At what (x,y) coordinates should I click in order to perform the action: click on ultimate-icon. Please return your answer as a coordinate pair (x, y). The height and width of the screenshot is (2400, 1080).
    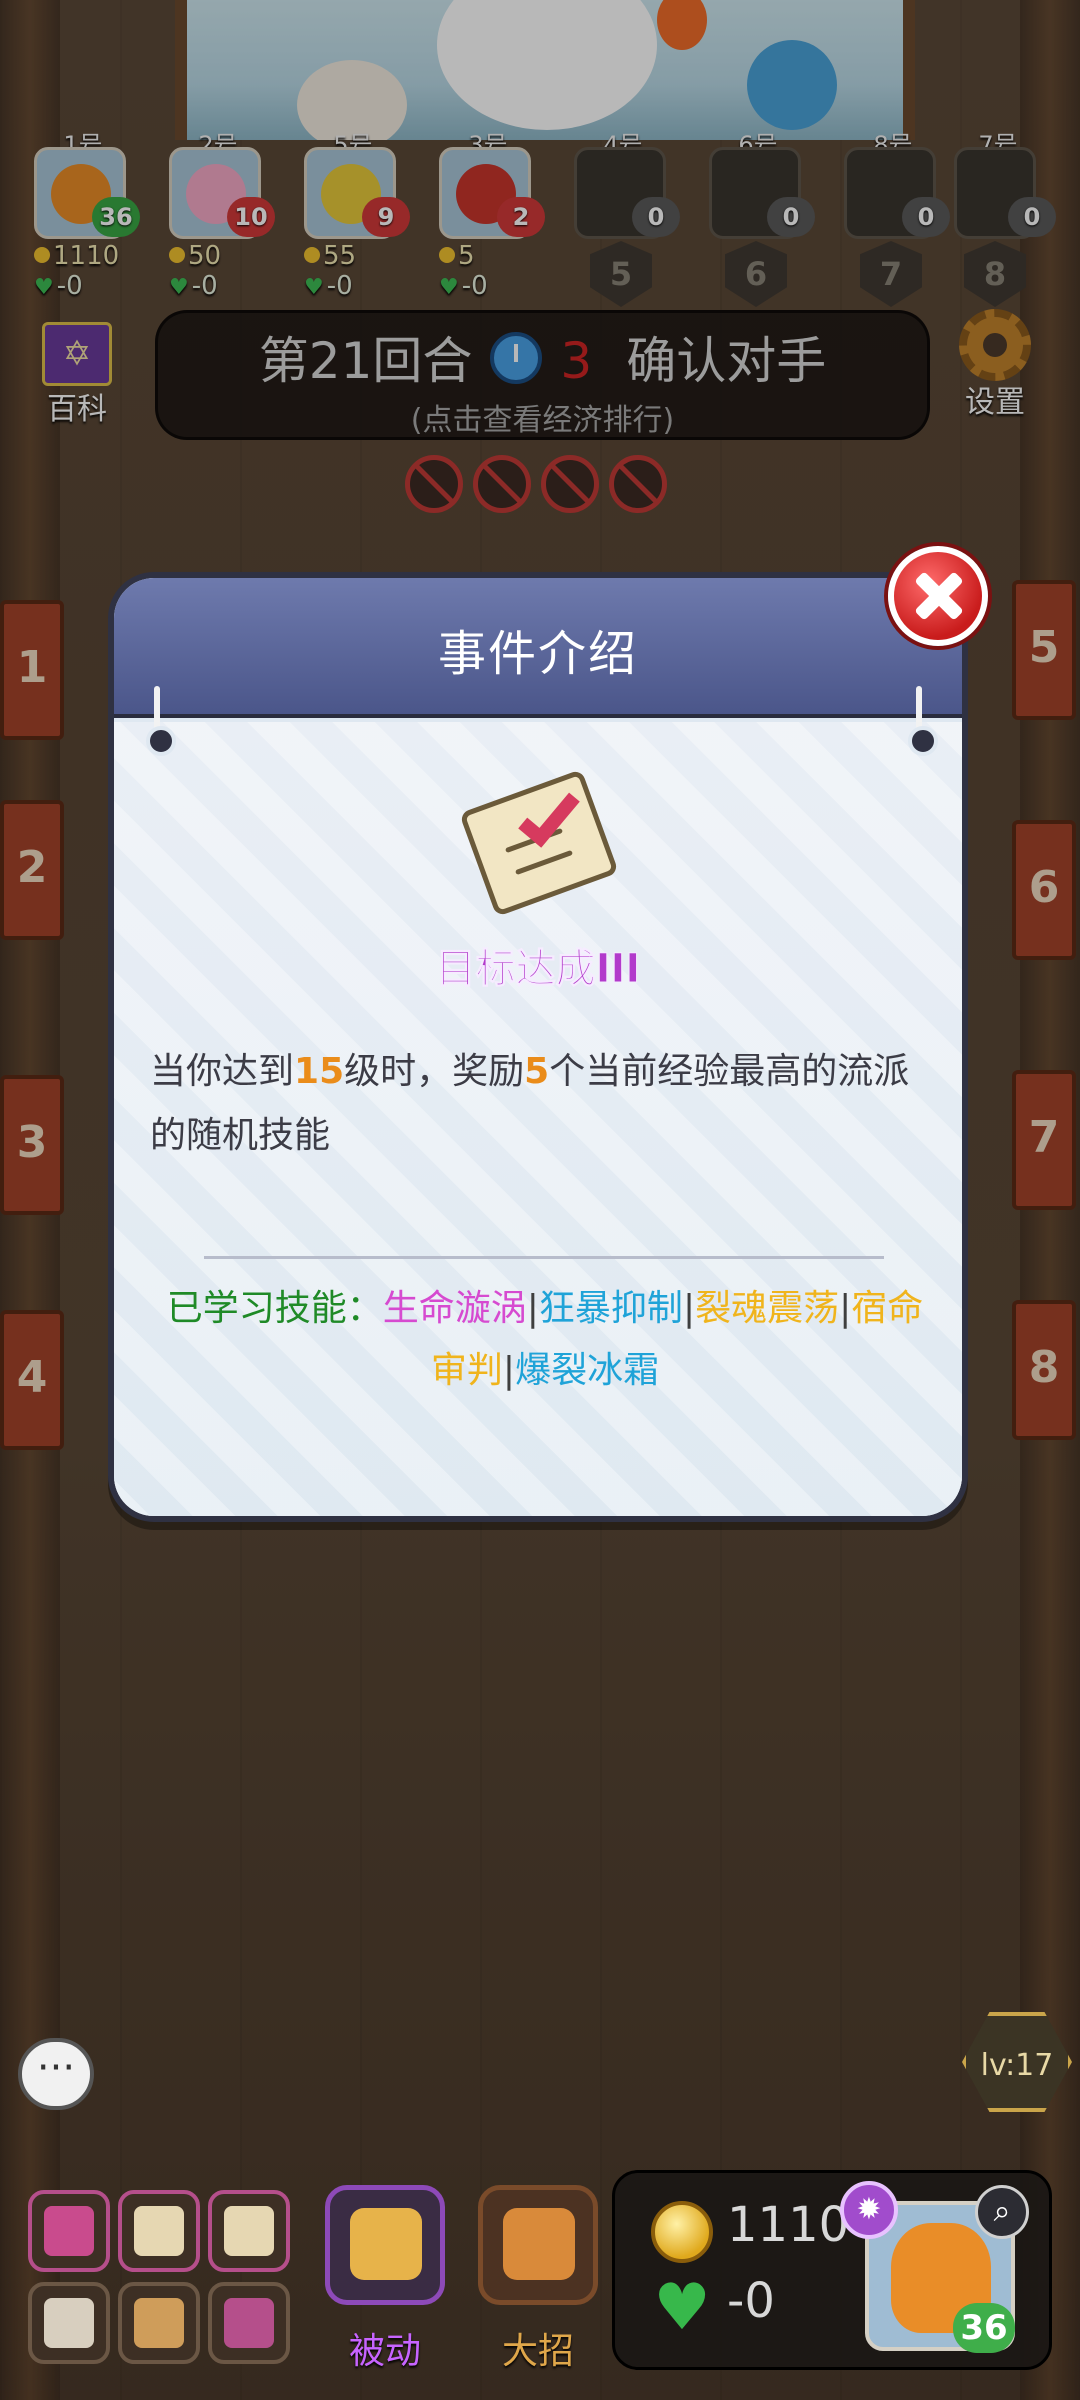
    Looking at the image, I should click on (539, 2244).